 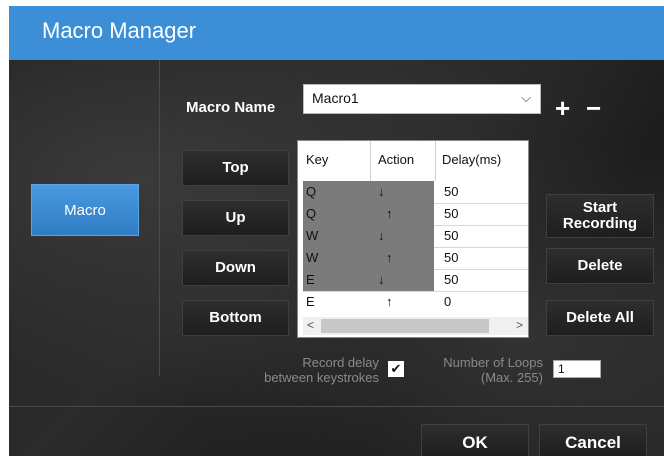 I want to click on record-delay-label: Record delay between keystrokes, so click(x=308, y=370).